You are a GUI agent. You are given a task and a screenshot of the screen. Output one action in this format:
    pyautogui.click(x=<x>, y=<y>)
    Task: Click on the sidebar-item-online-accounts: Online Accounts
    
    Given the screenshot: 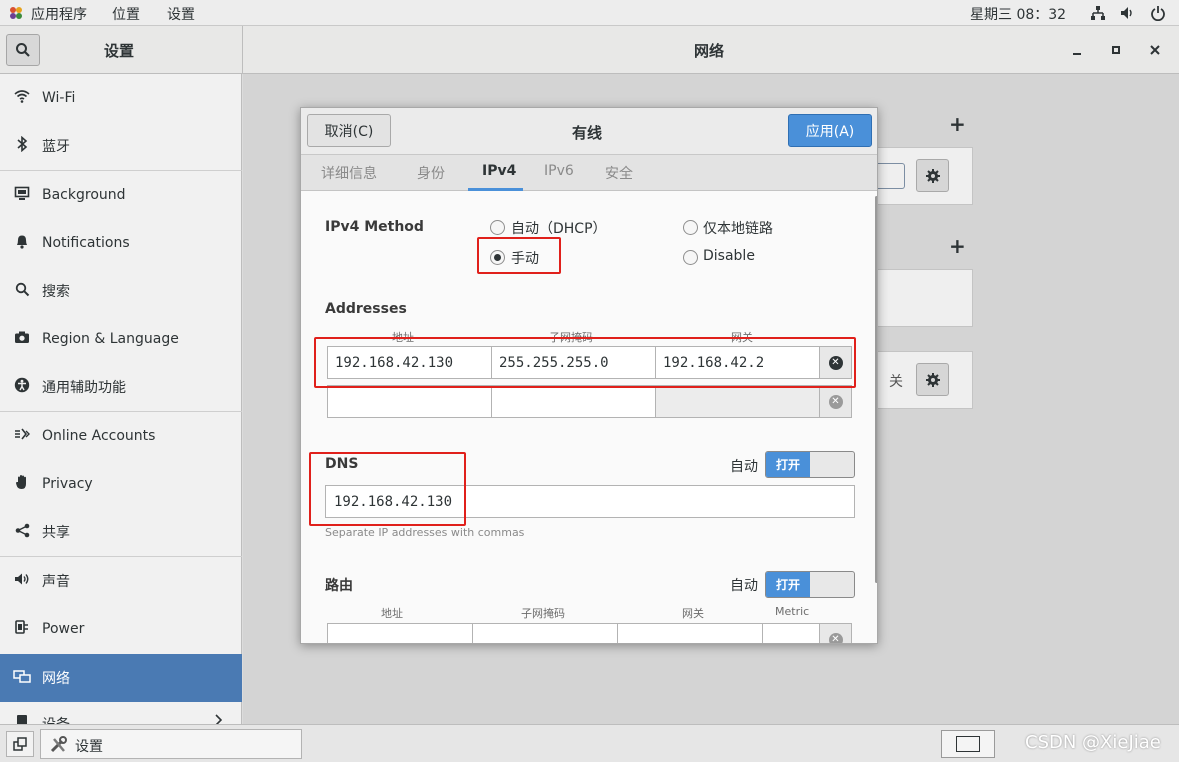 What is the action you would take?
    pyautogui.click(x=121, y=436)
    